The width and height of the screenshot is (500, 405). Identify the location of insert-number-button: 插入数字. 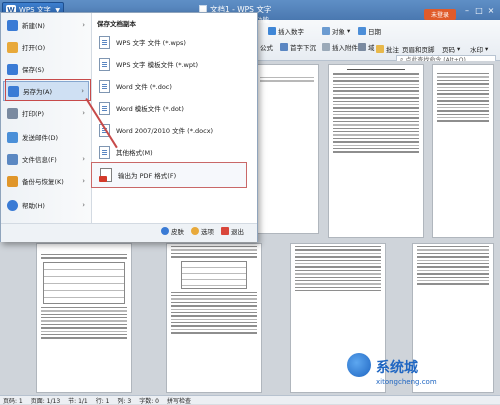
(286, 31).